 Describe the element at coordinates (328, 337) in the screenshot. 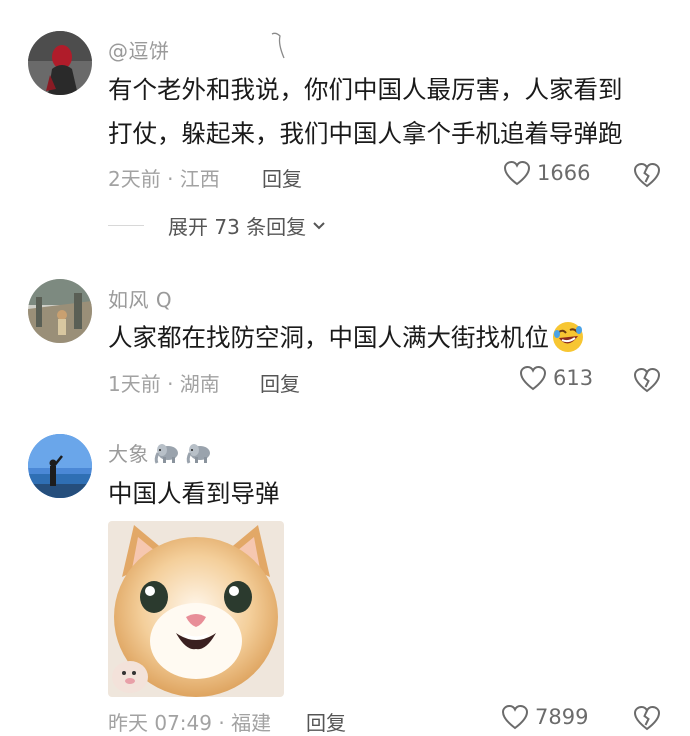

I see `comment-text-line: 人家都在找防空洞，中国人满大街找机位` at that location.